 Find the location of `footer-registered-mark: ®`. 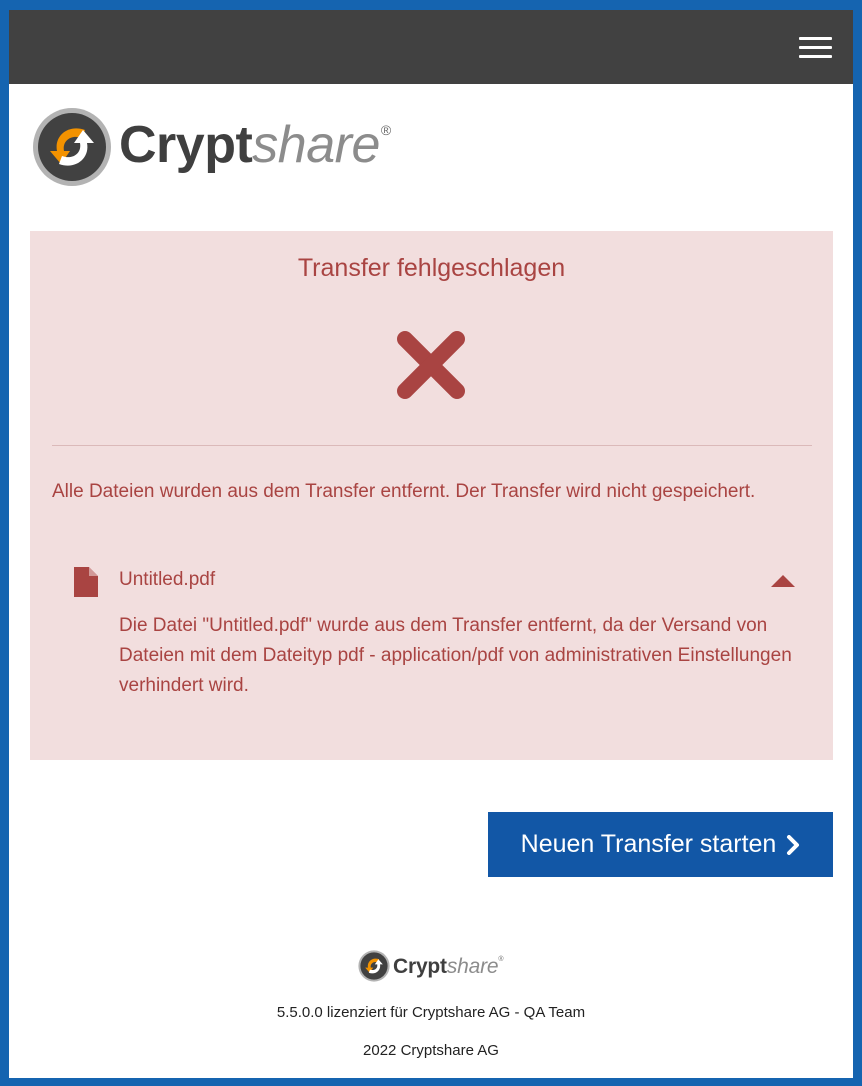

footer-registered-mark: ® is located at coordinates (501, 959).